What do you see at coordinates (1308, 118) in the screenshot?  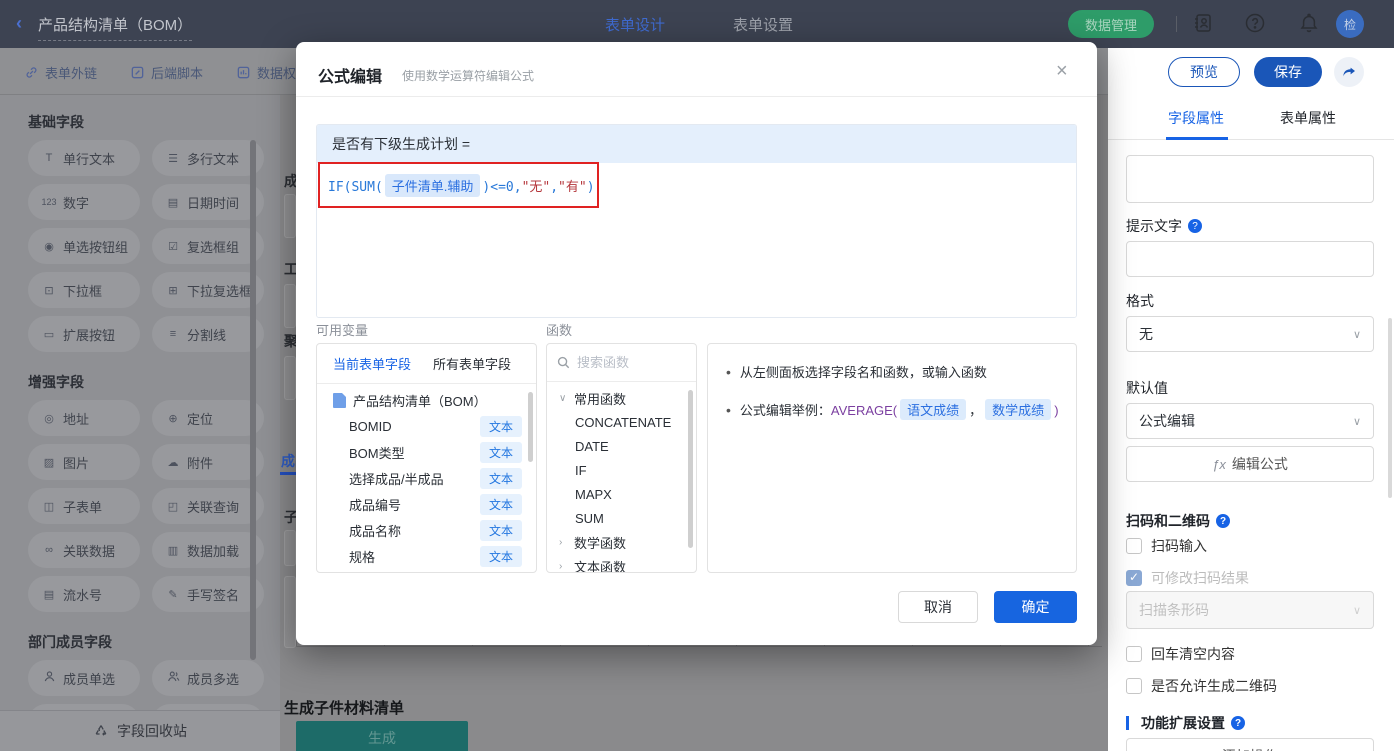 I see `tab-form-properties: 表单属性` at bounding box center [1308, 118].